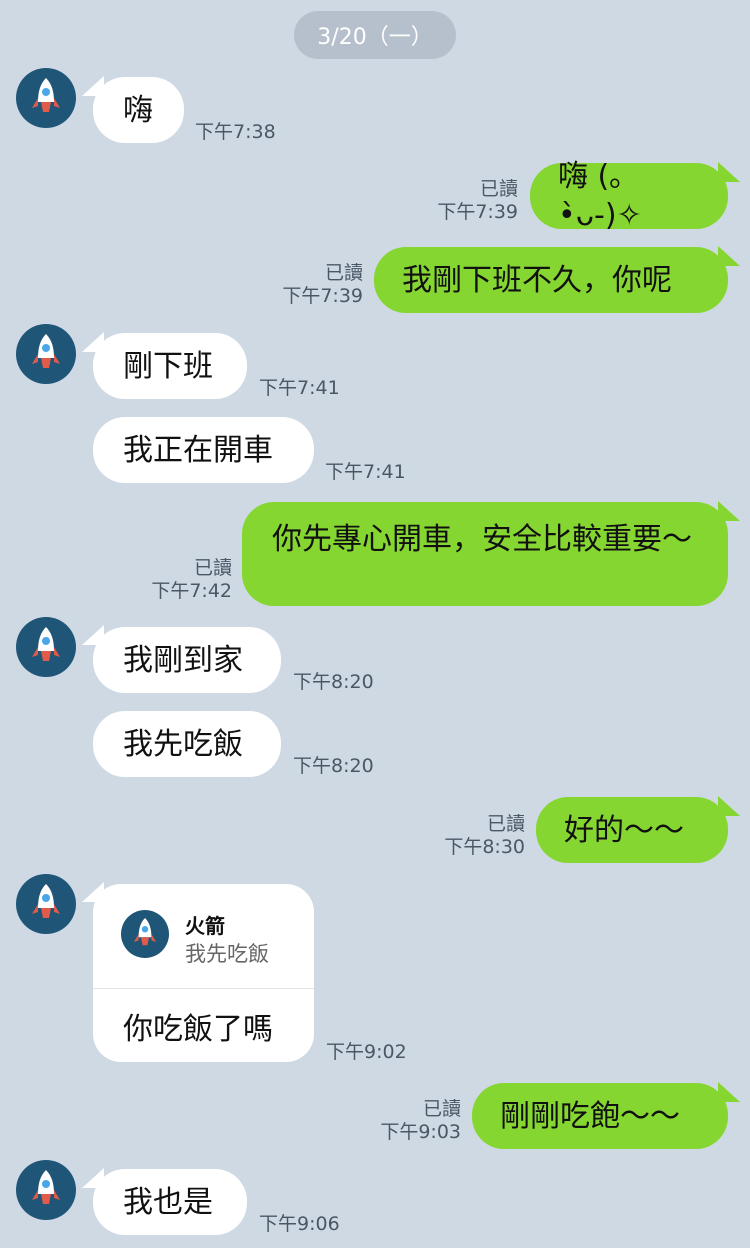 This screenshot has height=1248, width=750. Describe the element at coordinates (299, 1224) in the screenshot. I see `message-time: 下午9:06` at that location.